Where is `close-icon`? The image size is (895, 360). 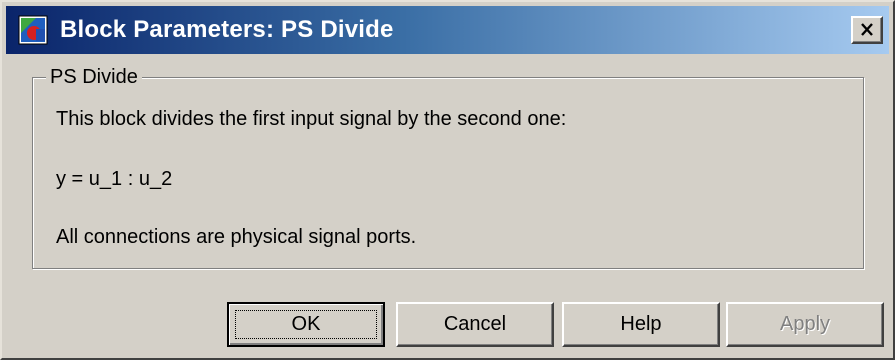 close-icon is located at coordinates (867, 29).